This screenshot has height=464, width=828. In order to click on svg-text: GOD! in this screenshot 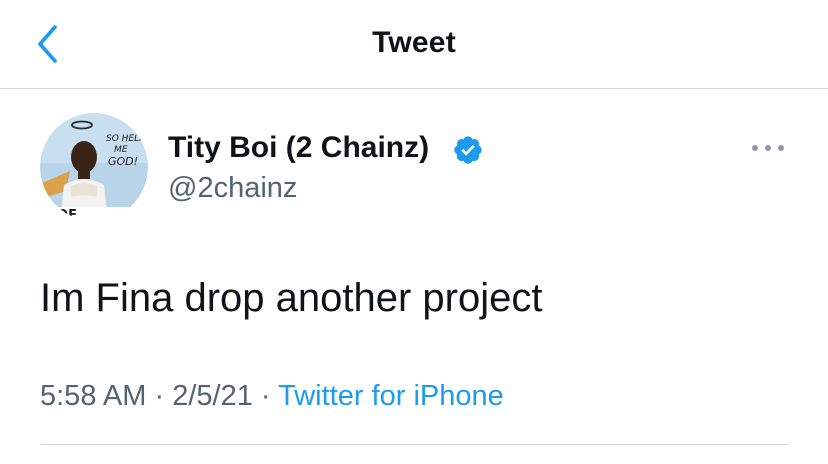, I will do `click(123, 161)`.